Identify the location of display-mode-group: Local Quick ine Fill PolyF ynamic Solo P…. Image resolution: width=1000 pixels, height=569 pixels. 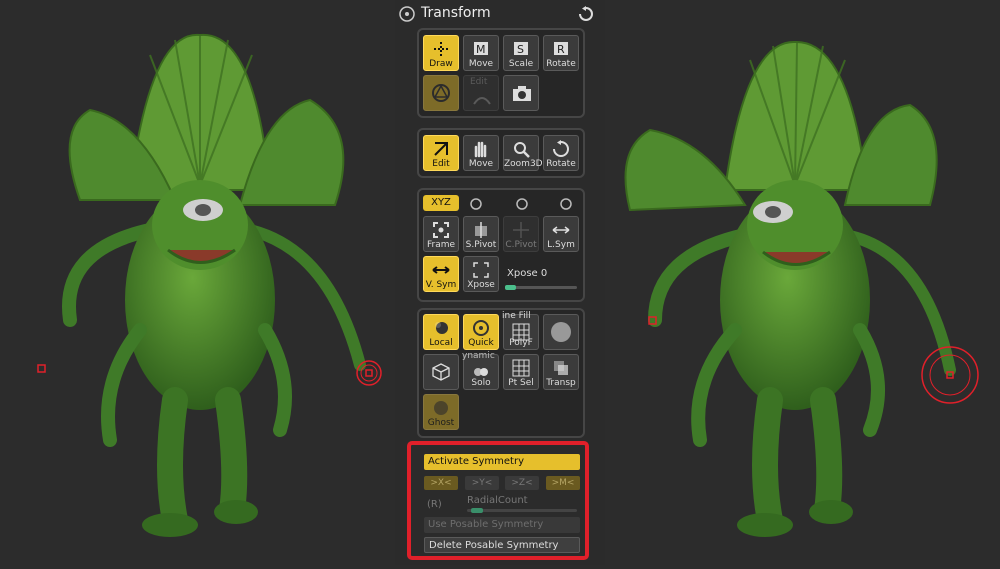
(501, 373).